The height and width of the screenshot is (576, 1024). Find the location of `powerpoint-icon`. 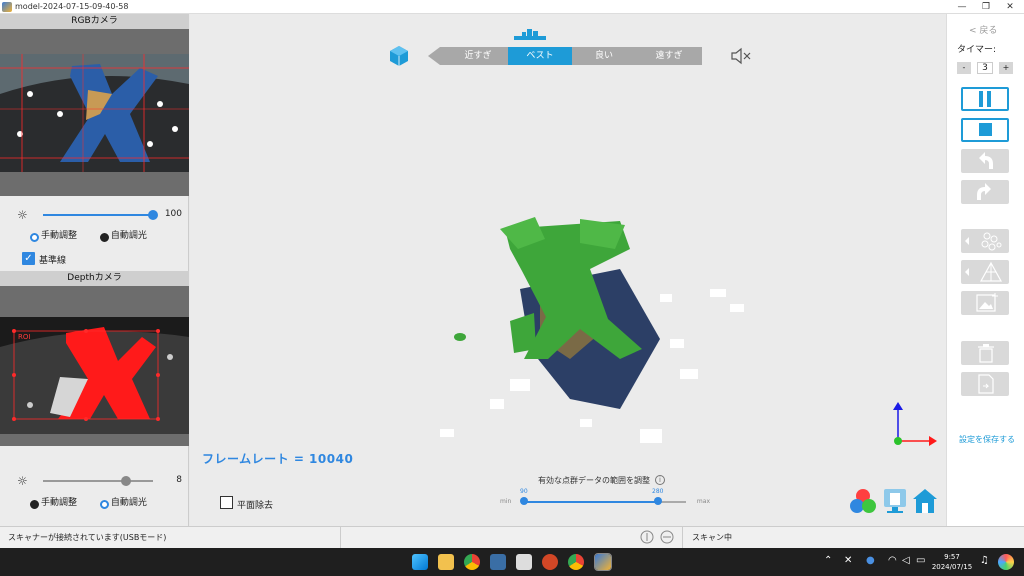

powerpoint-icon is located at coordinates (550, 562).